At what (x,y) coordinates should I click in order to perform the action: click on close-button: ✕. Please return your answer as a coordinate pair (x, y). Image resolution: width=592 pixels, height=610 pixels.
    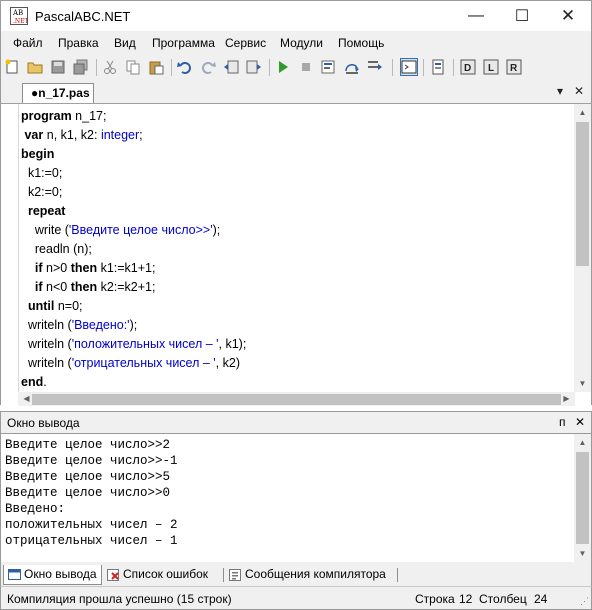
    Looking at the image, I should click on (568, 16).